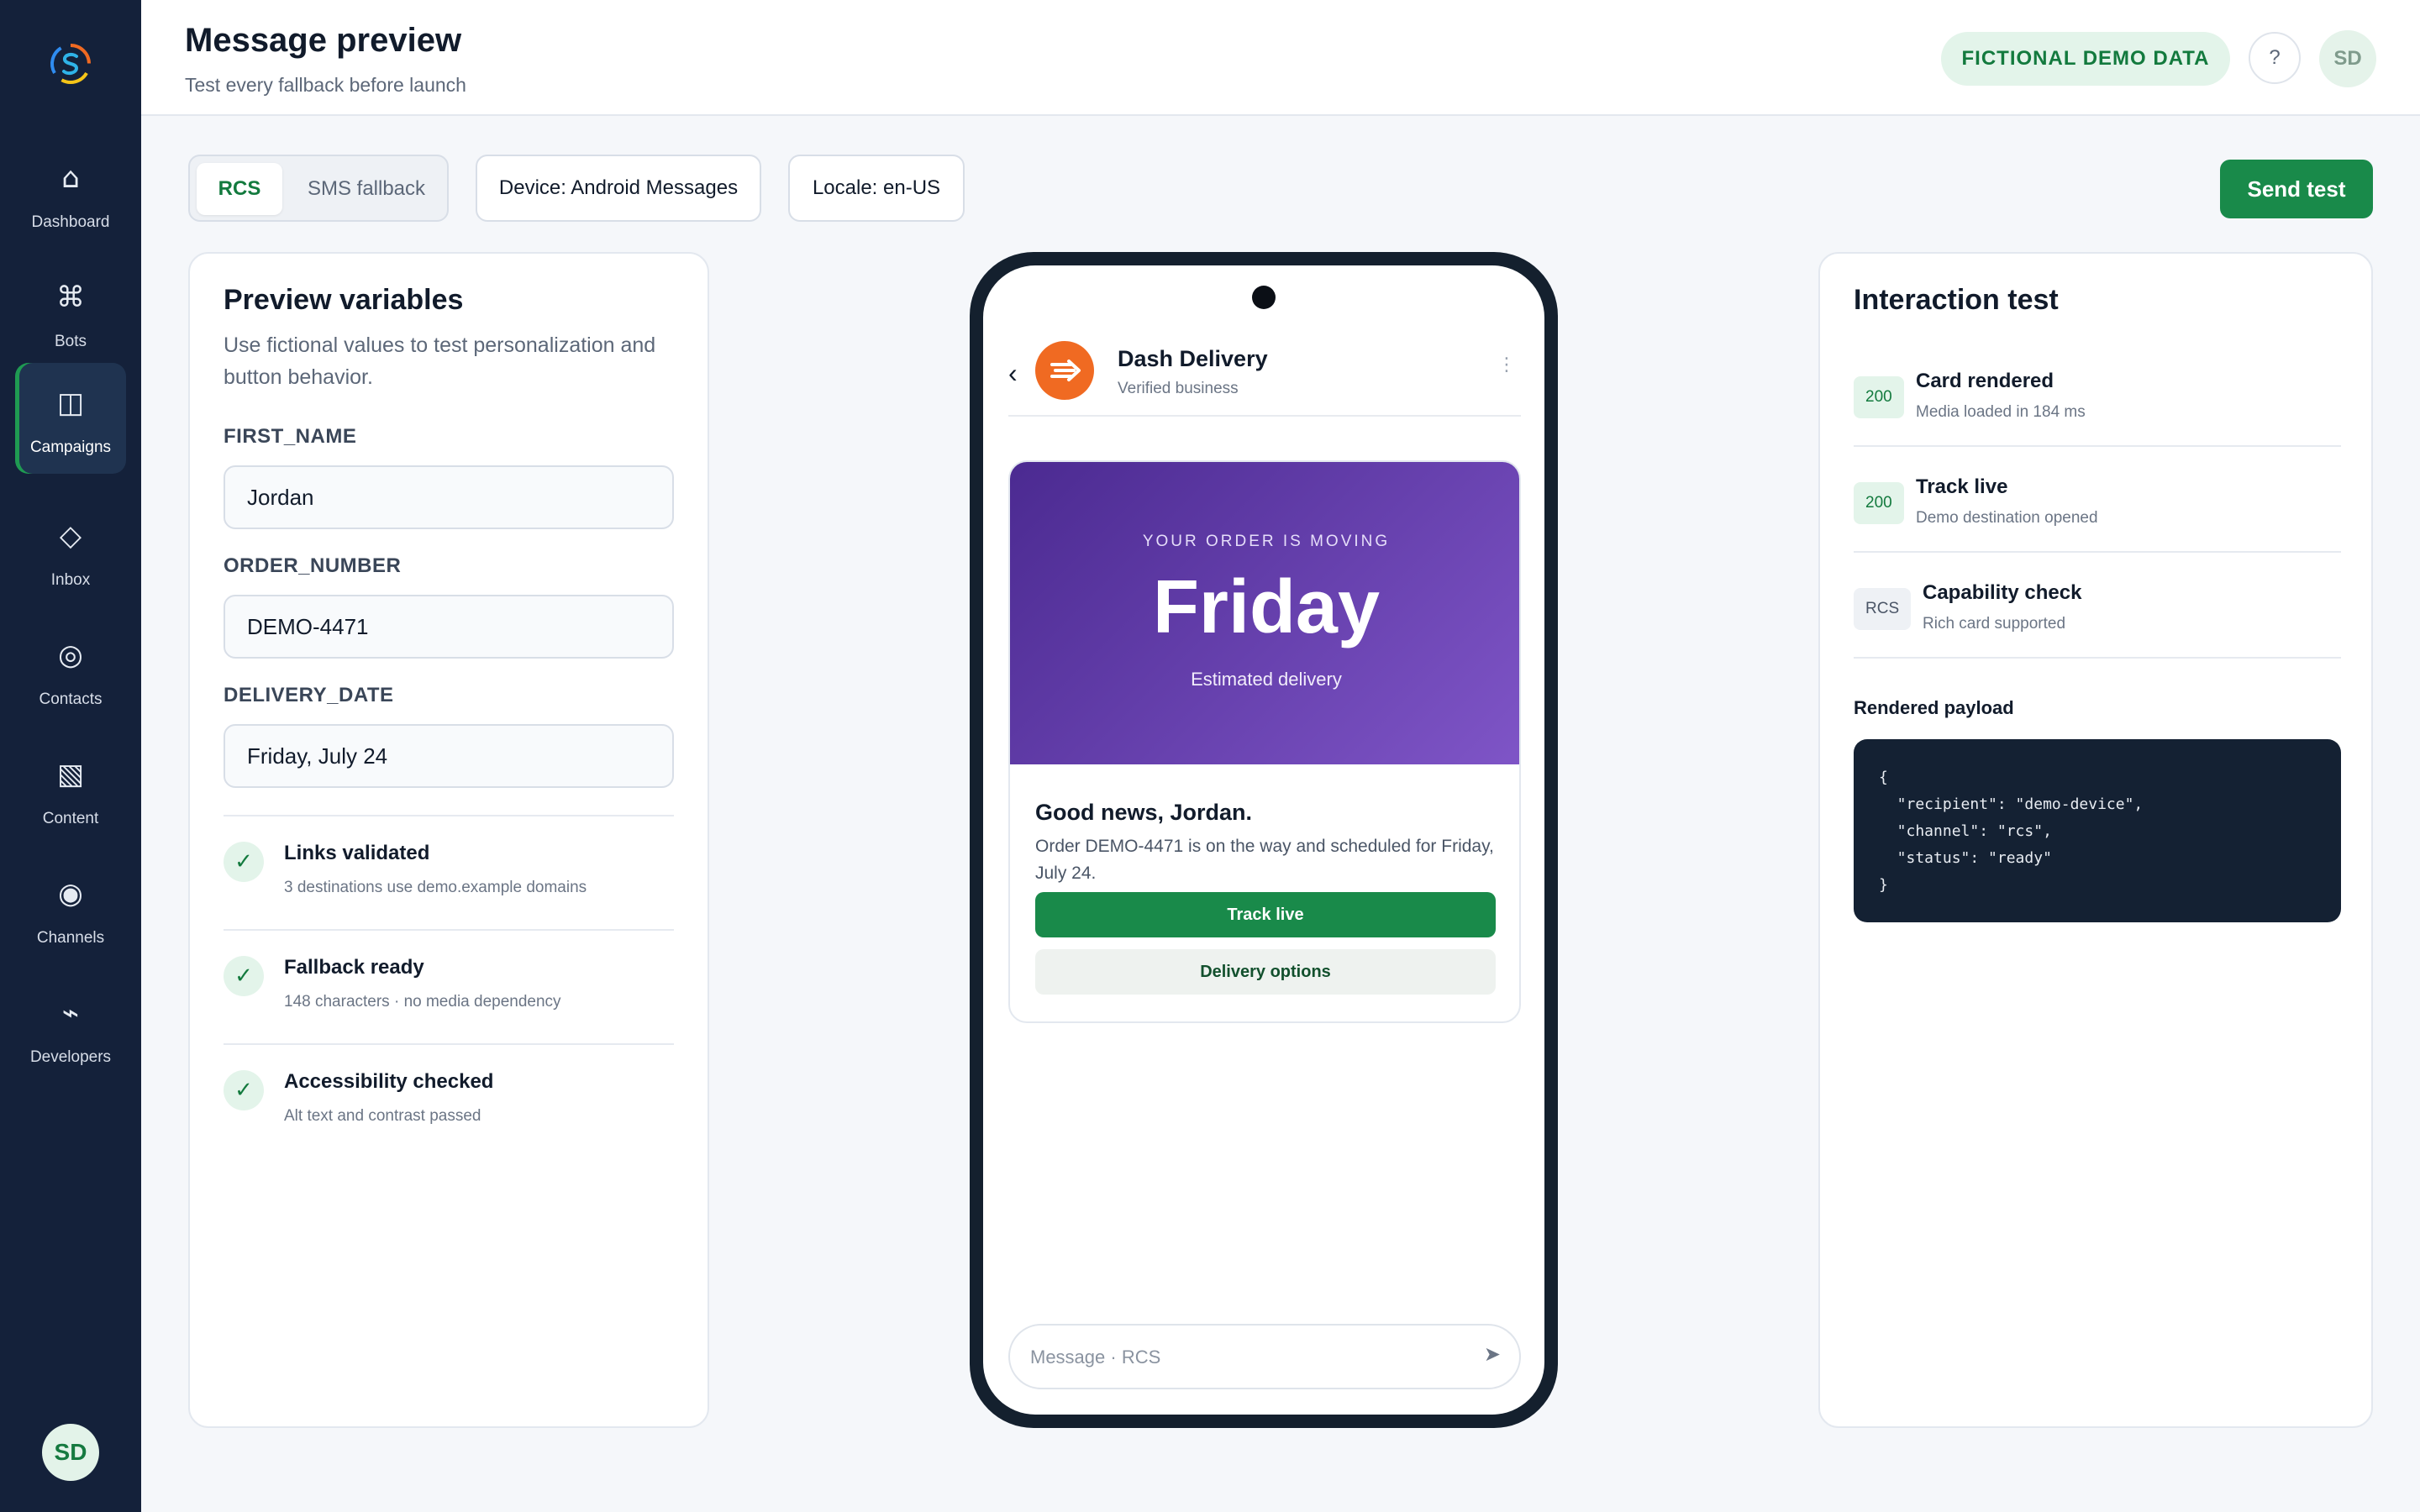 The width and height of the screenshot is (2420, 1512). What do you see at coordinates (313, 565) in the screenshot?
I see `order-number-label: ORDER_NUMBER` at bounding box center [313, 565].